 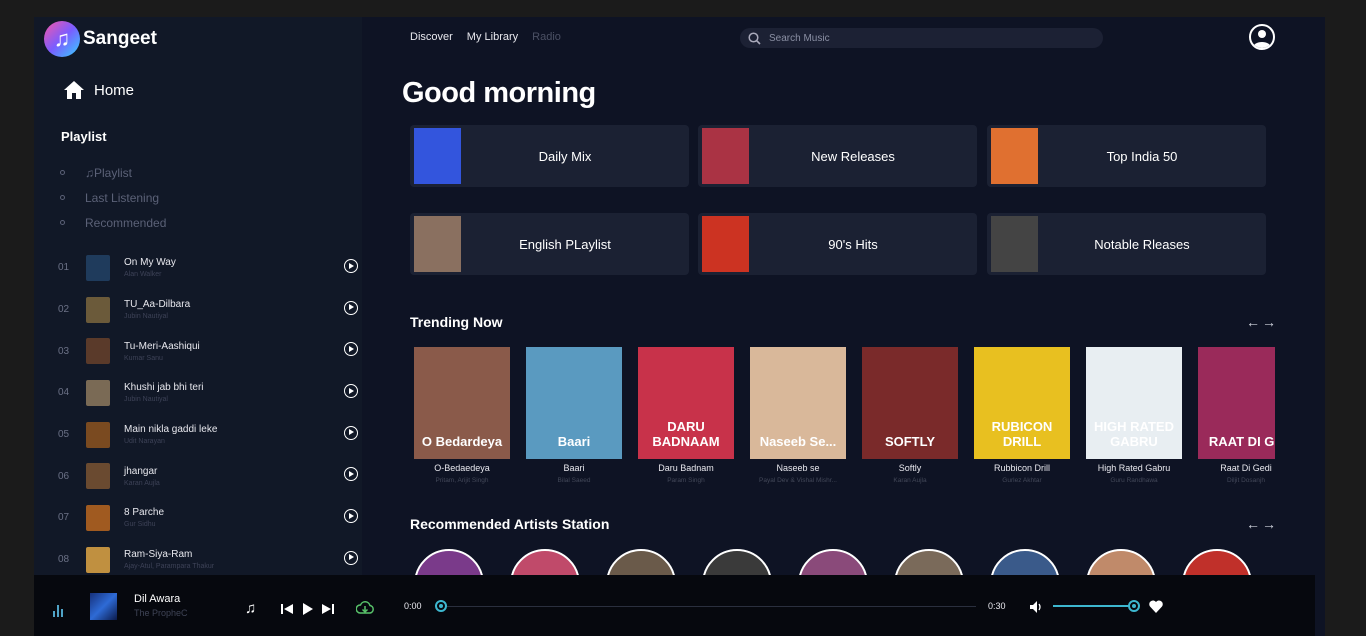 What do you see at coordinates (208, 518) in the screenshot?
I see `track-row: 07 8 Parche Gur Sidhu` at bounding box center [208, 518].